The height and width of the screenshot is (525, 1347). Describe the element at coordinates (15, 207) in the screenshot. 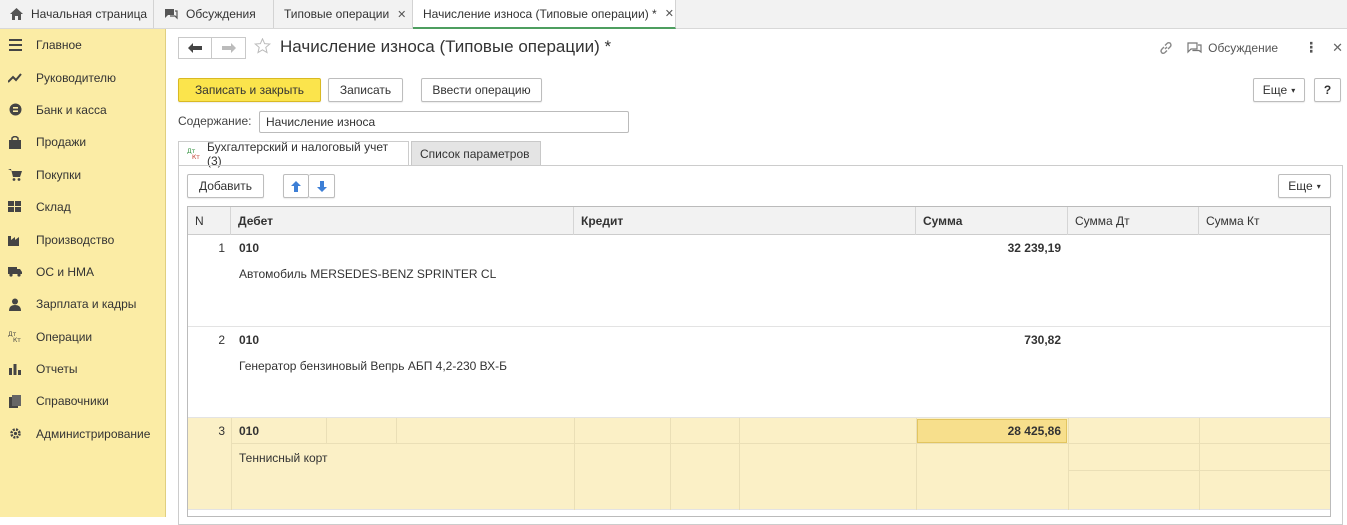

I see `warehouse-icon` at that location.